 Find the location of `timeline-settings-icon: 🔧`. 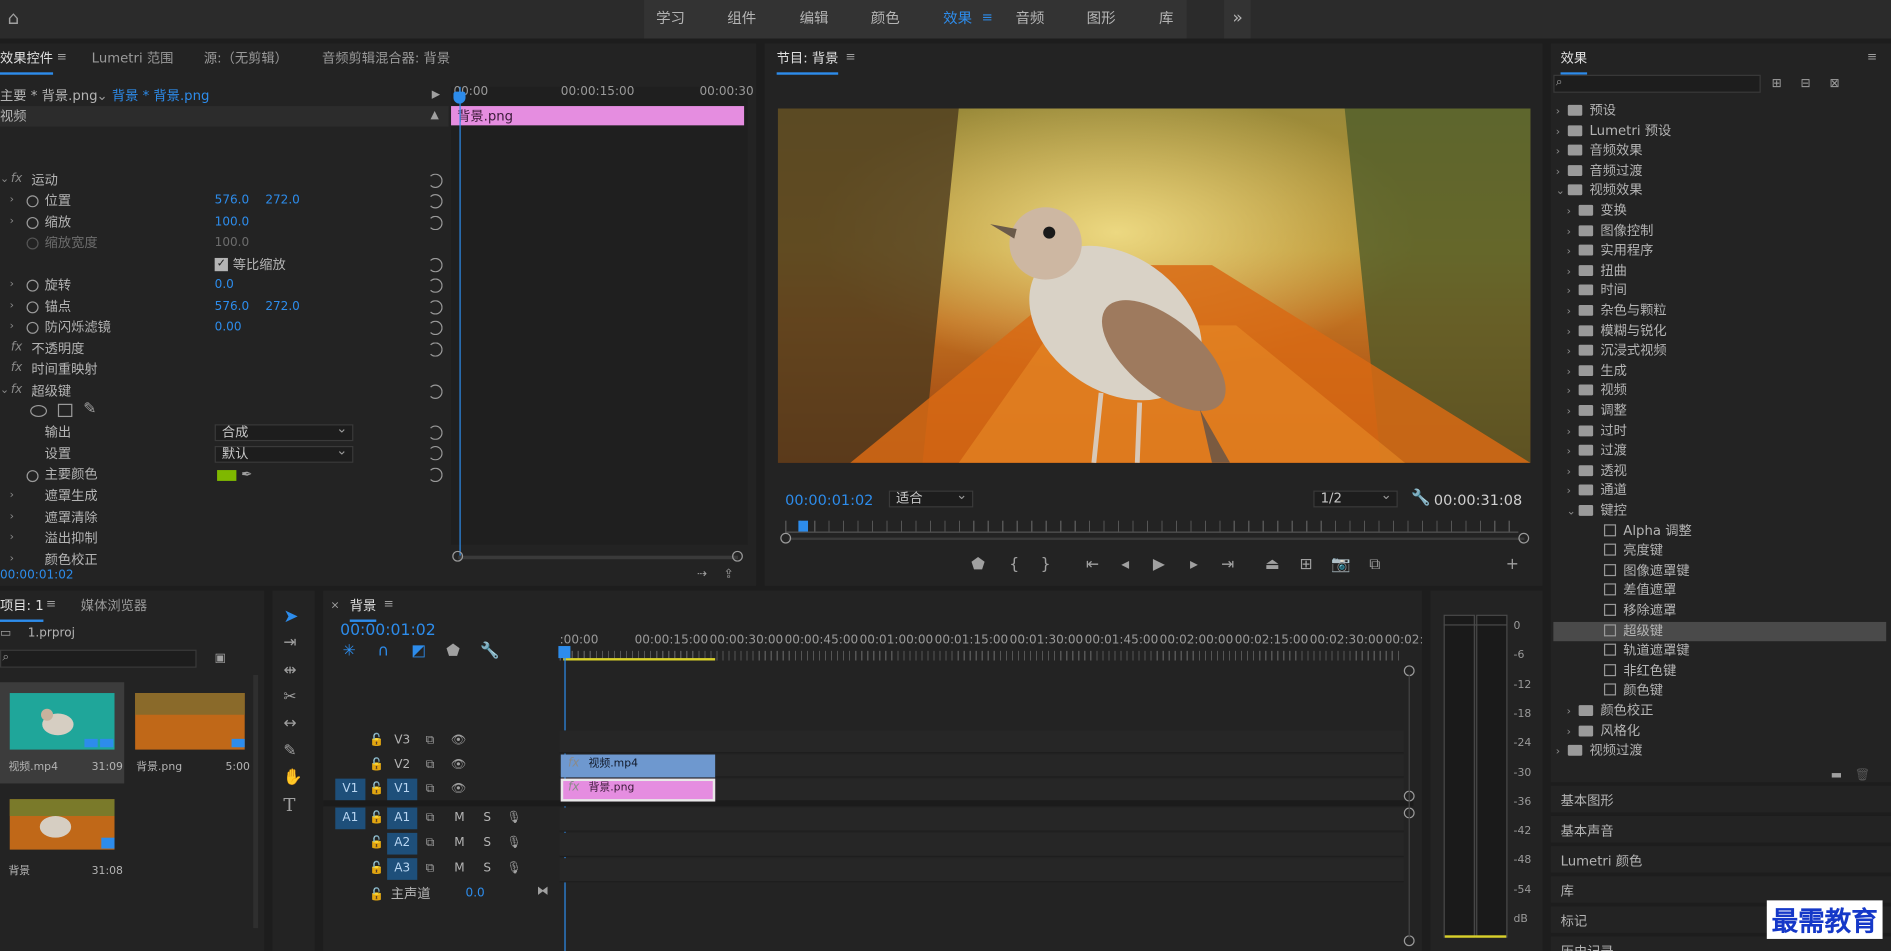

timeline-settings-icon: 🔧 is located at coordinates (490, 652).